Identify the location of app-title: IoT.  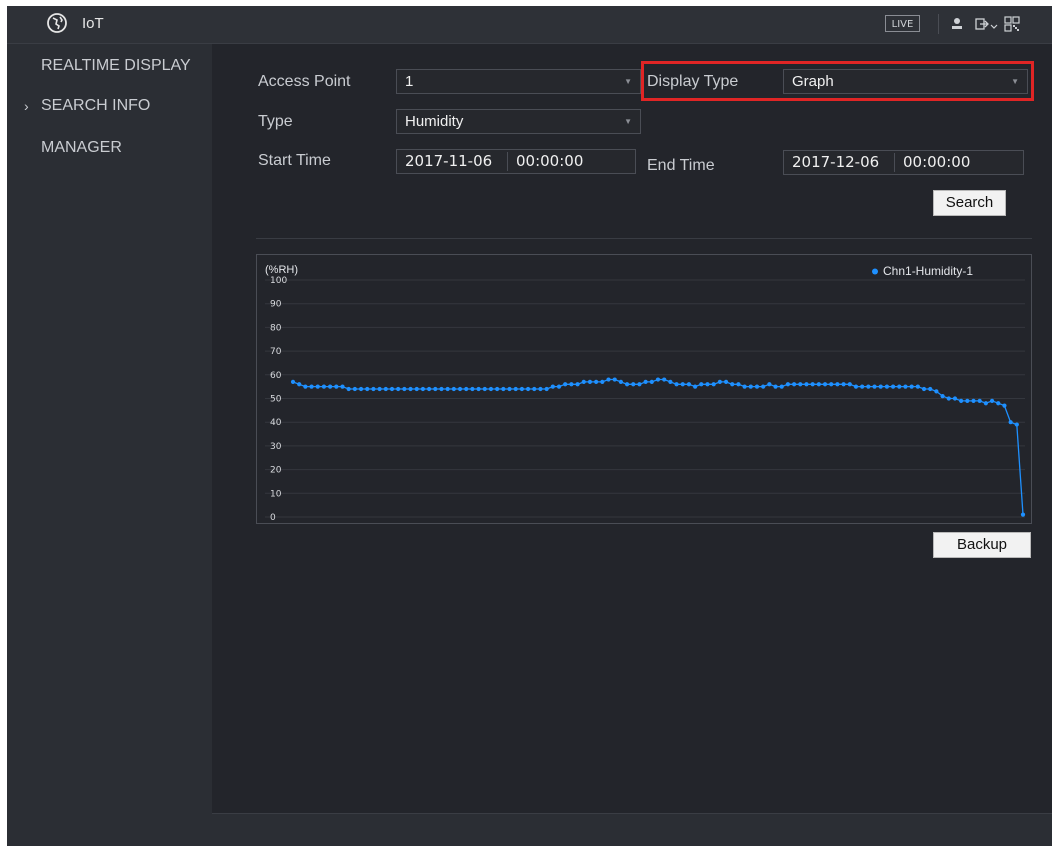
(93, 23).